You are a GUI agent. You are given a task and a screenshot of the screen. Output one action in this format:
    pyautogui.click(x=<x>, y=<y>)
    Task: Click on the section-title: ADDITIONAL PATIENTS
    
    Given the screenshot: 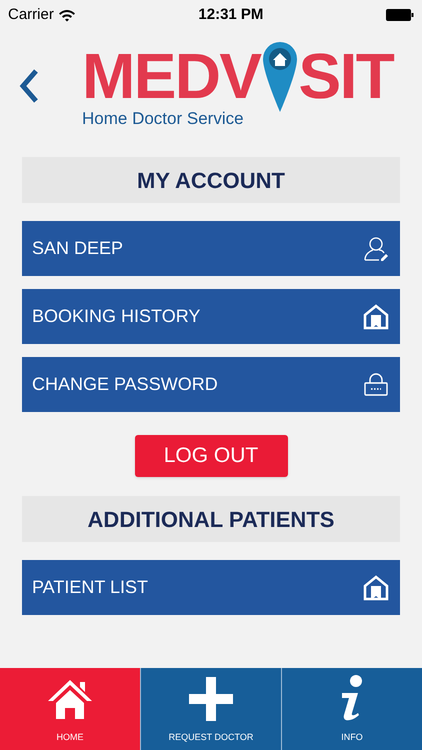 What is the action you would take?
    pyautogui.click(x=211, y=520)
    